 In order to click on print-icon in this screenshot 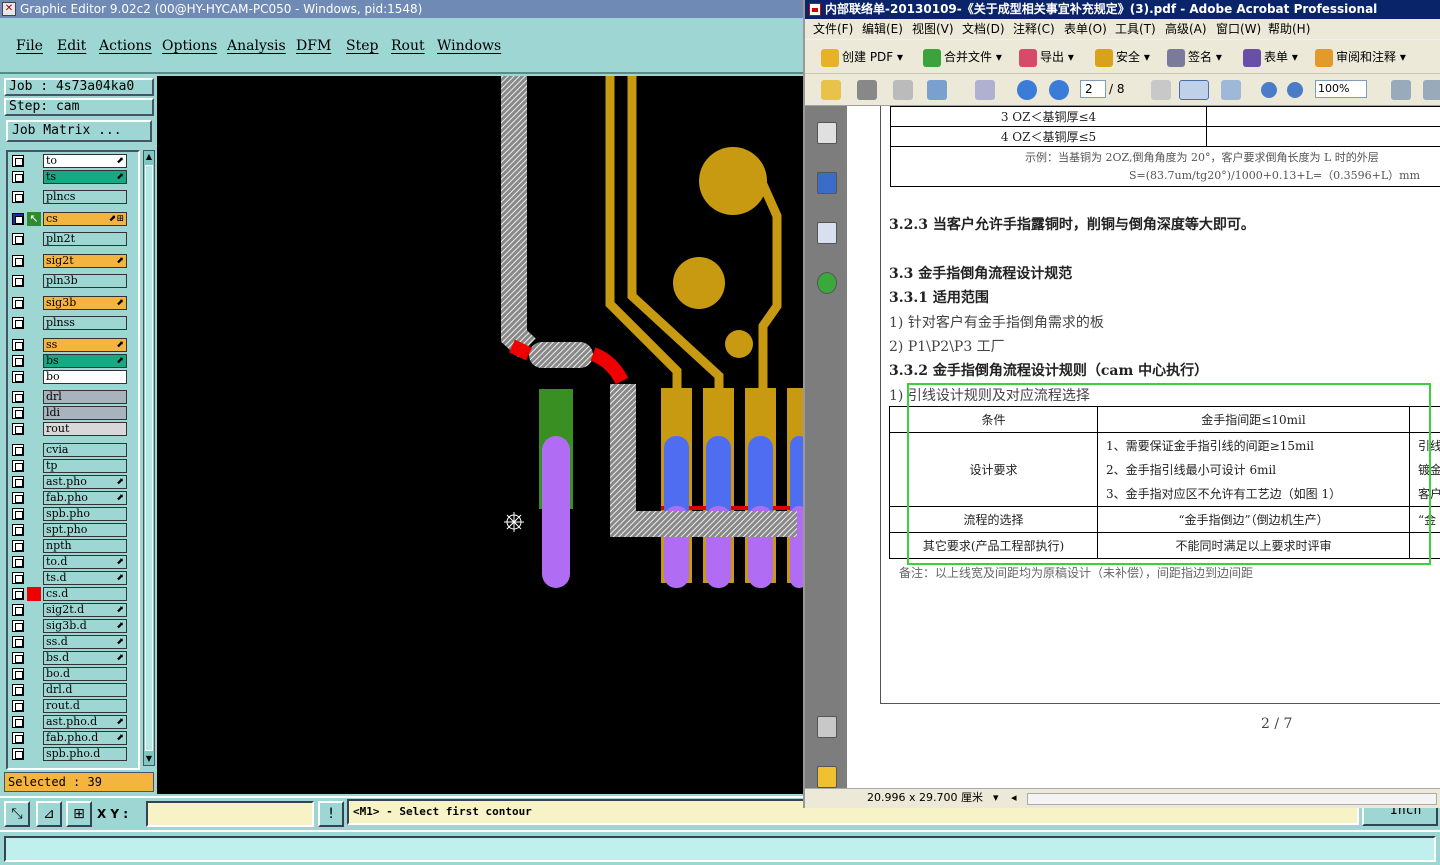, I will do `click(867, 90)`.